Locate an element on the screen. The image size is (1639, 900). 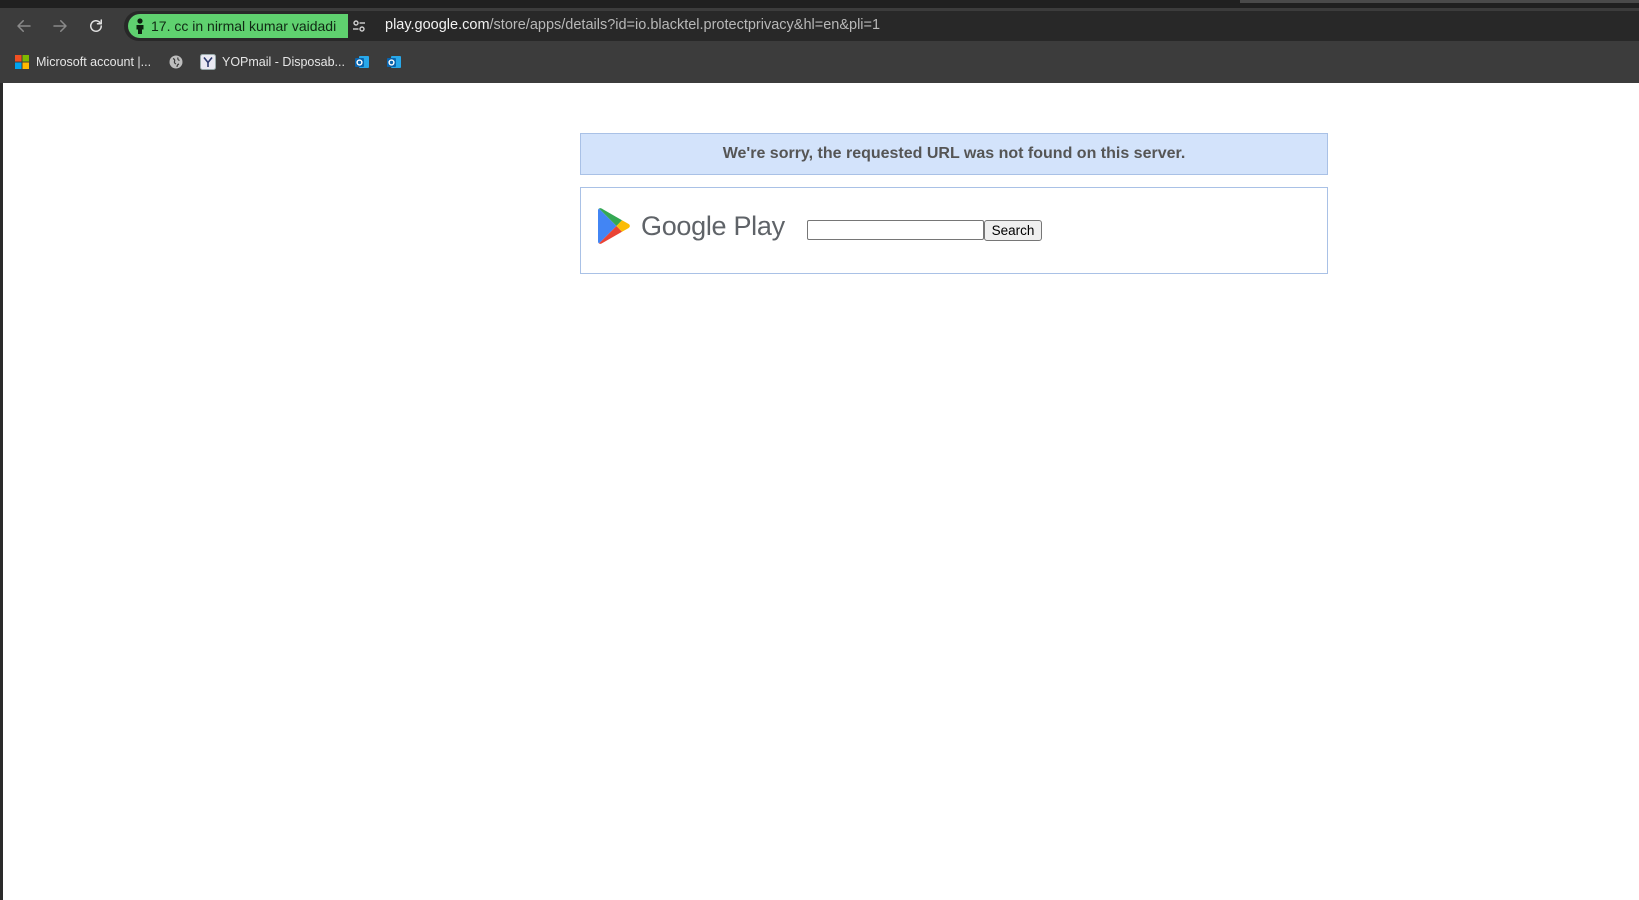
profile-chip-label: 17. cc in nirmal kumar vaidadi is located at coordinates (244, 26).